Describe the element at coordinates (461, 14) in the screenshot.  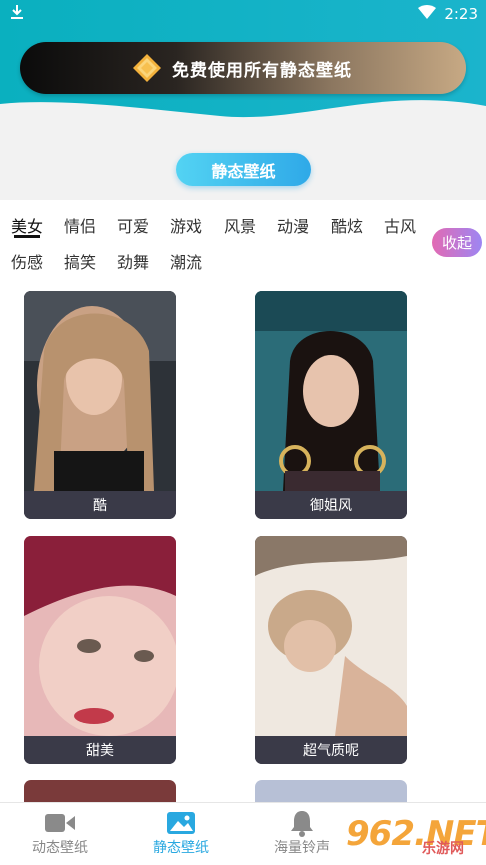
I see `status-time: 2:23` at that location.